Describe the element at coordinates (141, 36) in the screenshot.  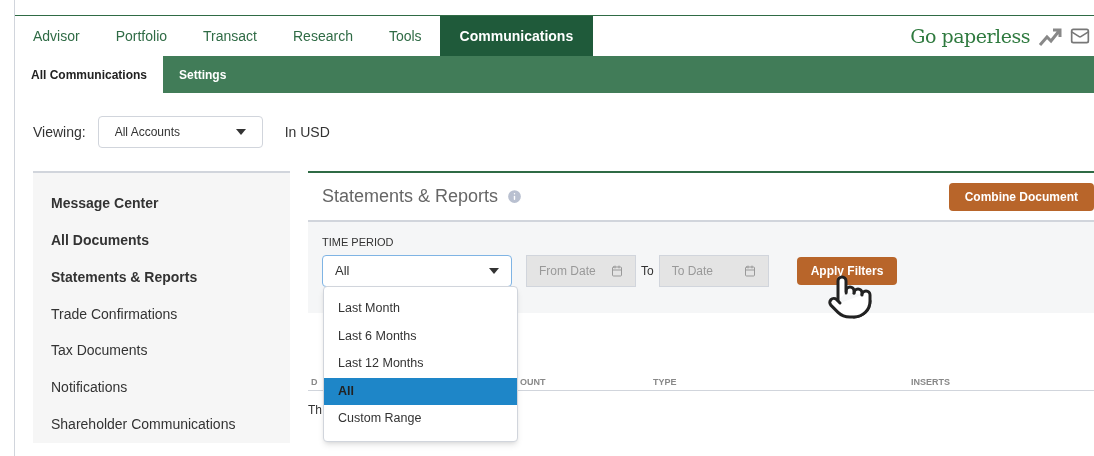
I see `nav-tab: Portfolio` at that location.